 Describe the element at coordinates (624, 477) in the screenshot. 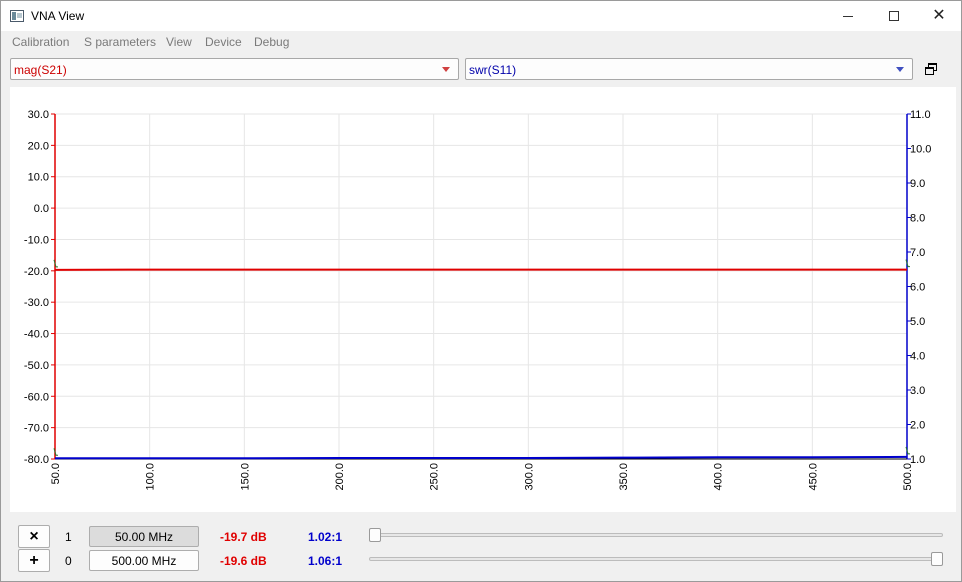

I see `x-tick-label: 350.0` at that location.